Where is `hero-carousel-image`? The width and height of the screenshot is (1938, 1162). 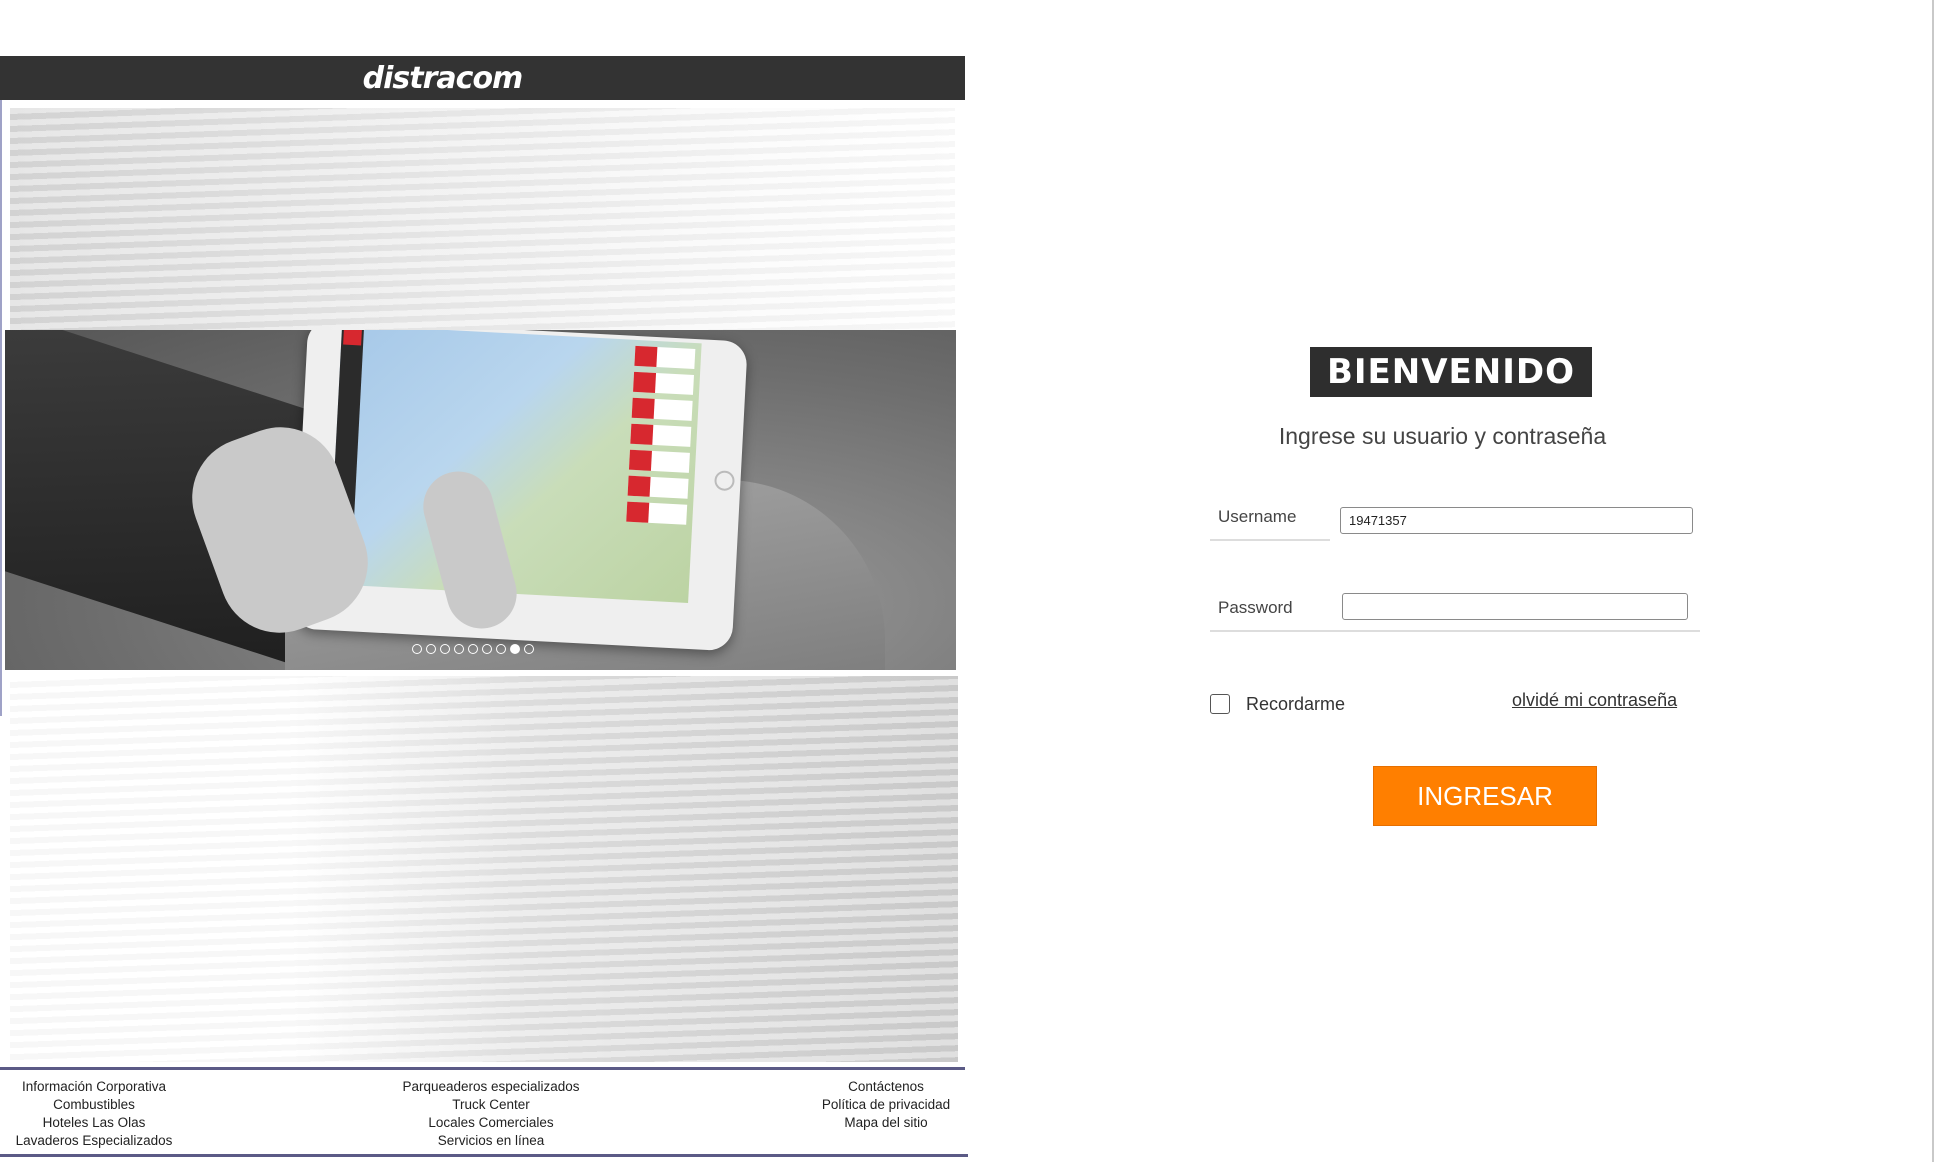
hero-carousel-image is located at coordinates (480, 500).